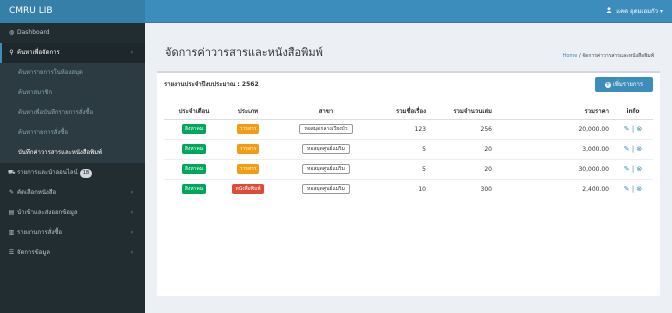 The height and width of the screenshot is (313, 672). I want to click on titles-cell: 123, so click(405, 128).